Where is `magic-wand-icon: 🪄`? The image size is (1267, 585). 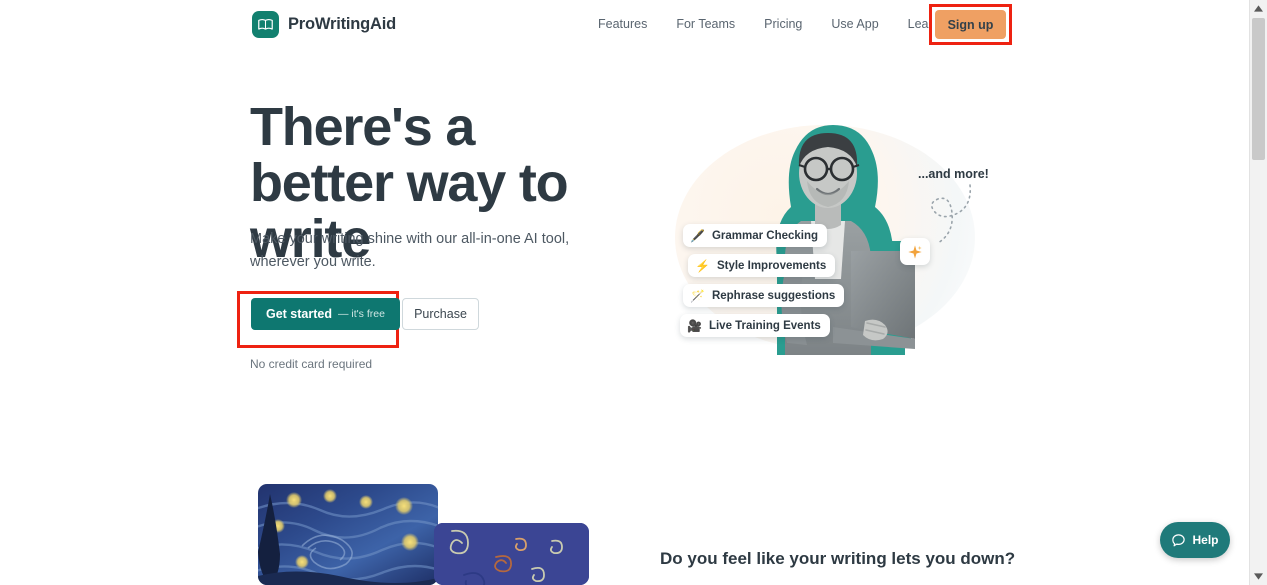
magic-wand-icon: 🪄 is located at coordinates (697, 295).